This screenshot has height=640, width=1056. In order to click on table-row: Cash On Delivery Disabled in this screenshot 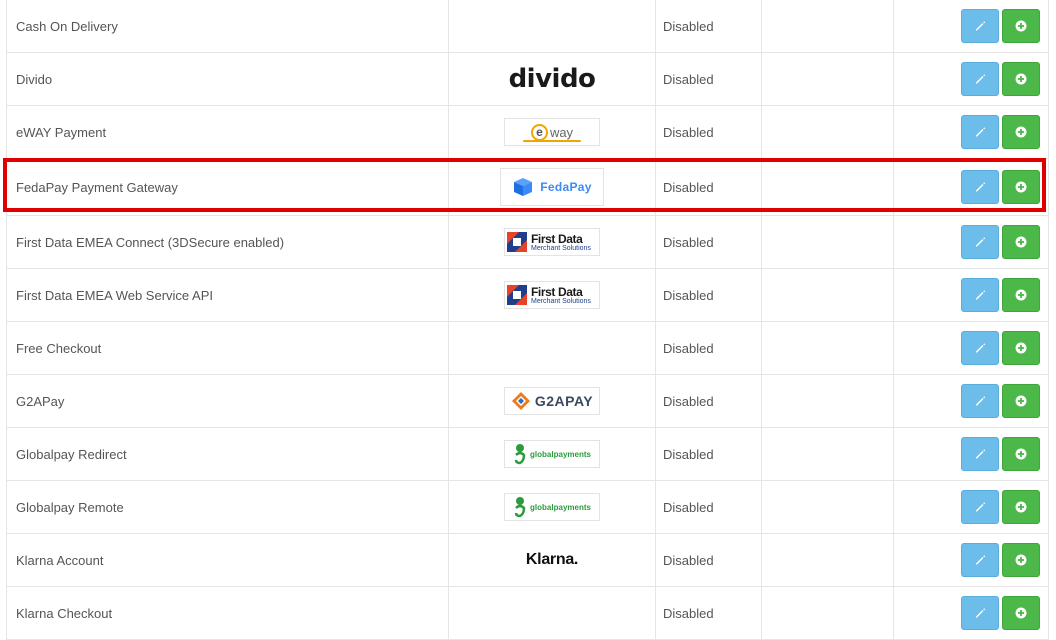, I will do `click(527, 26)`.